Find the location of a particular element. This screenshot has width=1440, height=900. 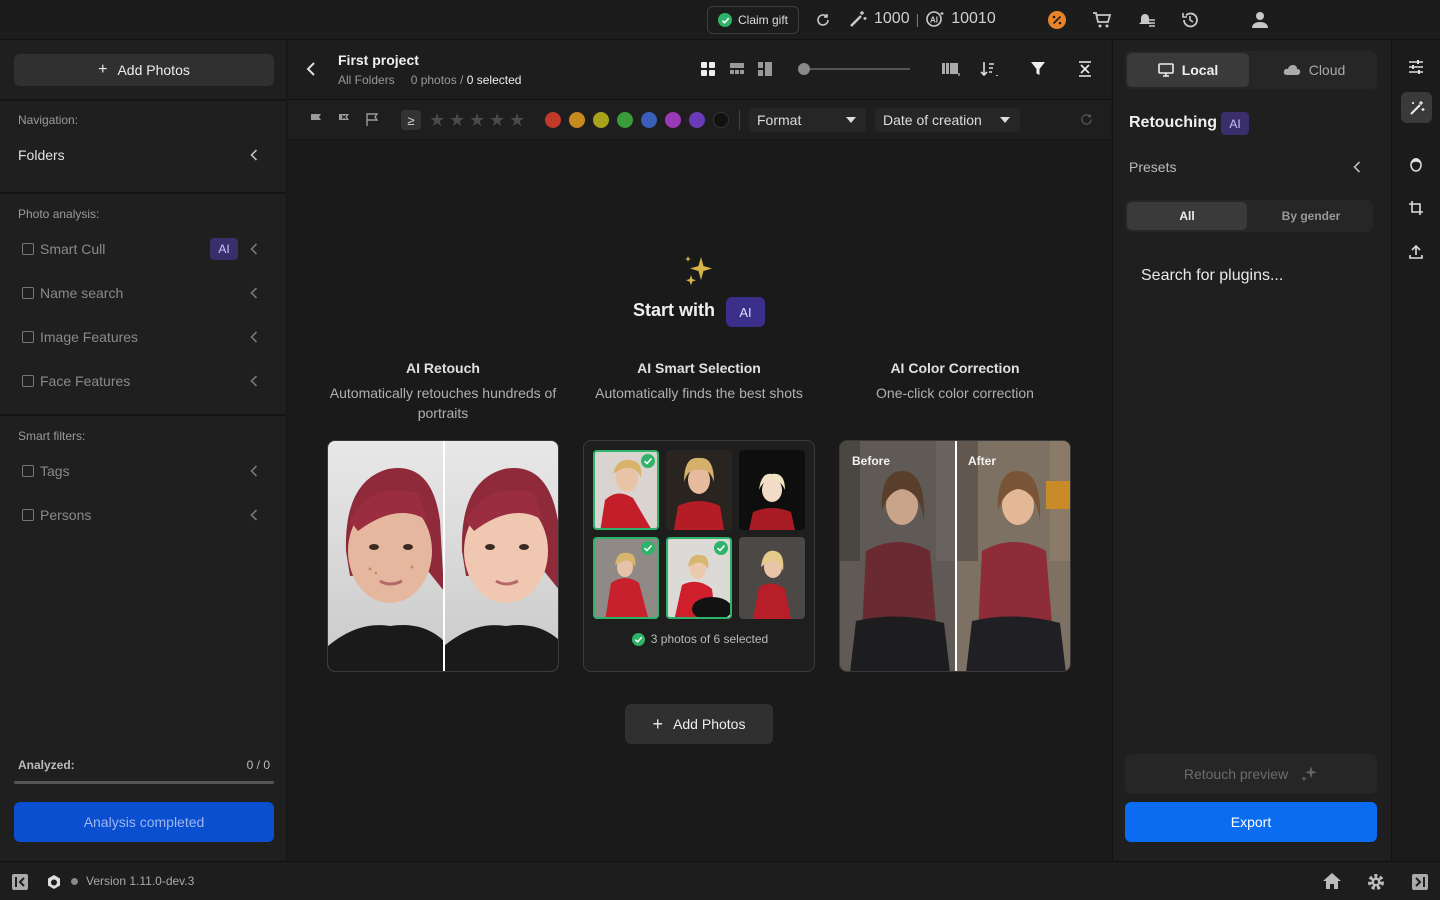

local-tab: Local is located at coordinates (1188, 70).